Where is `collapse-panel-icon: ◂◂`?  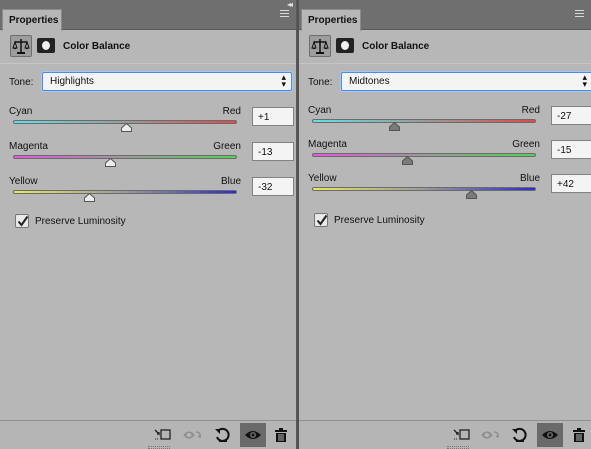 collapse-panel-icon: ◂◂ is located at coordinates (292, 5).